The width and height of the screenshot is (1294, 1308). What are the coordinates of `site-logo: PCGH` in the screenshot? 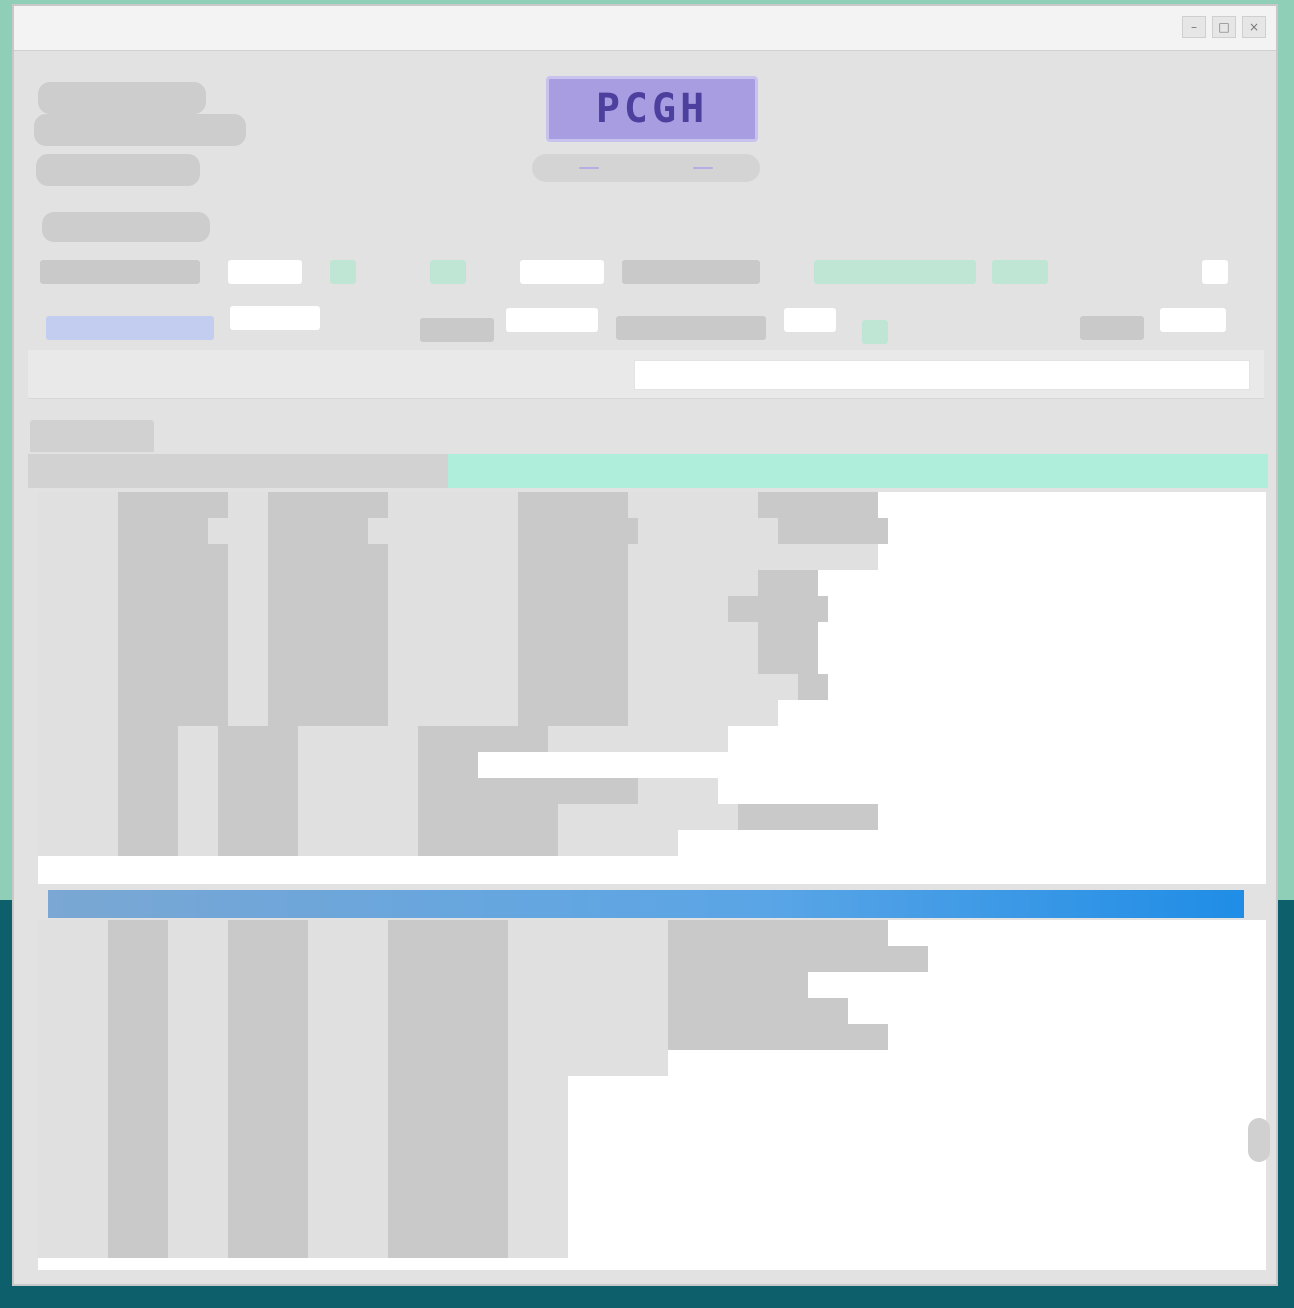 It's located at (652, 109).